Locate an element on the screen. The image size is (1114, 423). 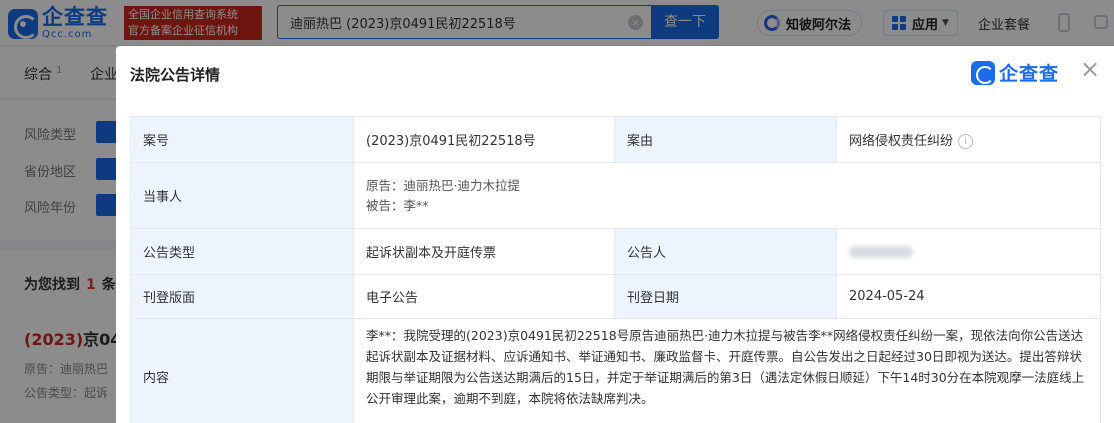
modal-logo: 企查查 is located at coordinates (1015, 72).